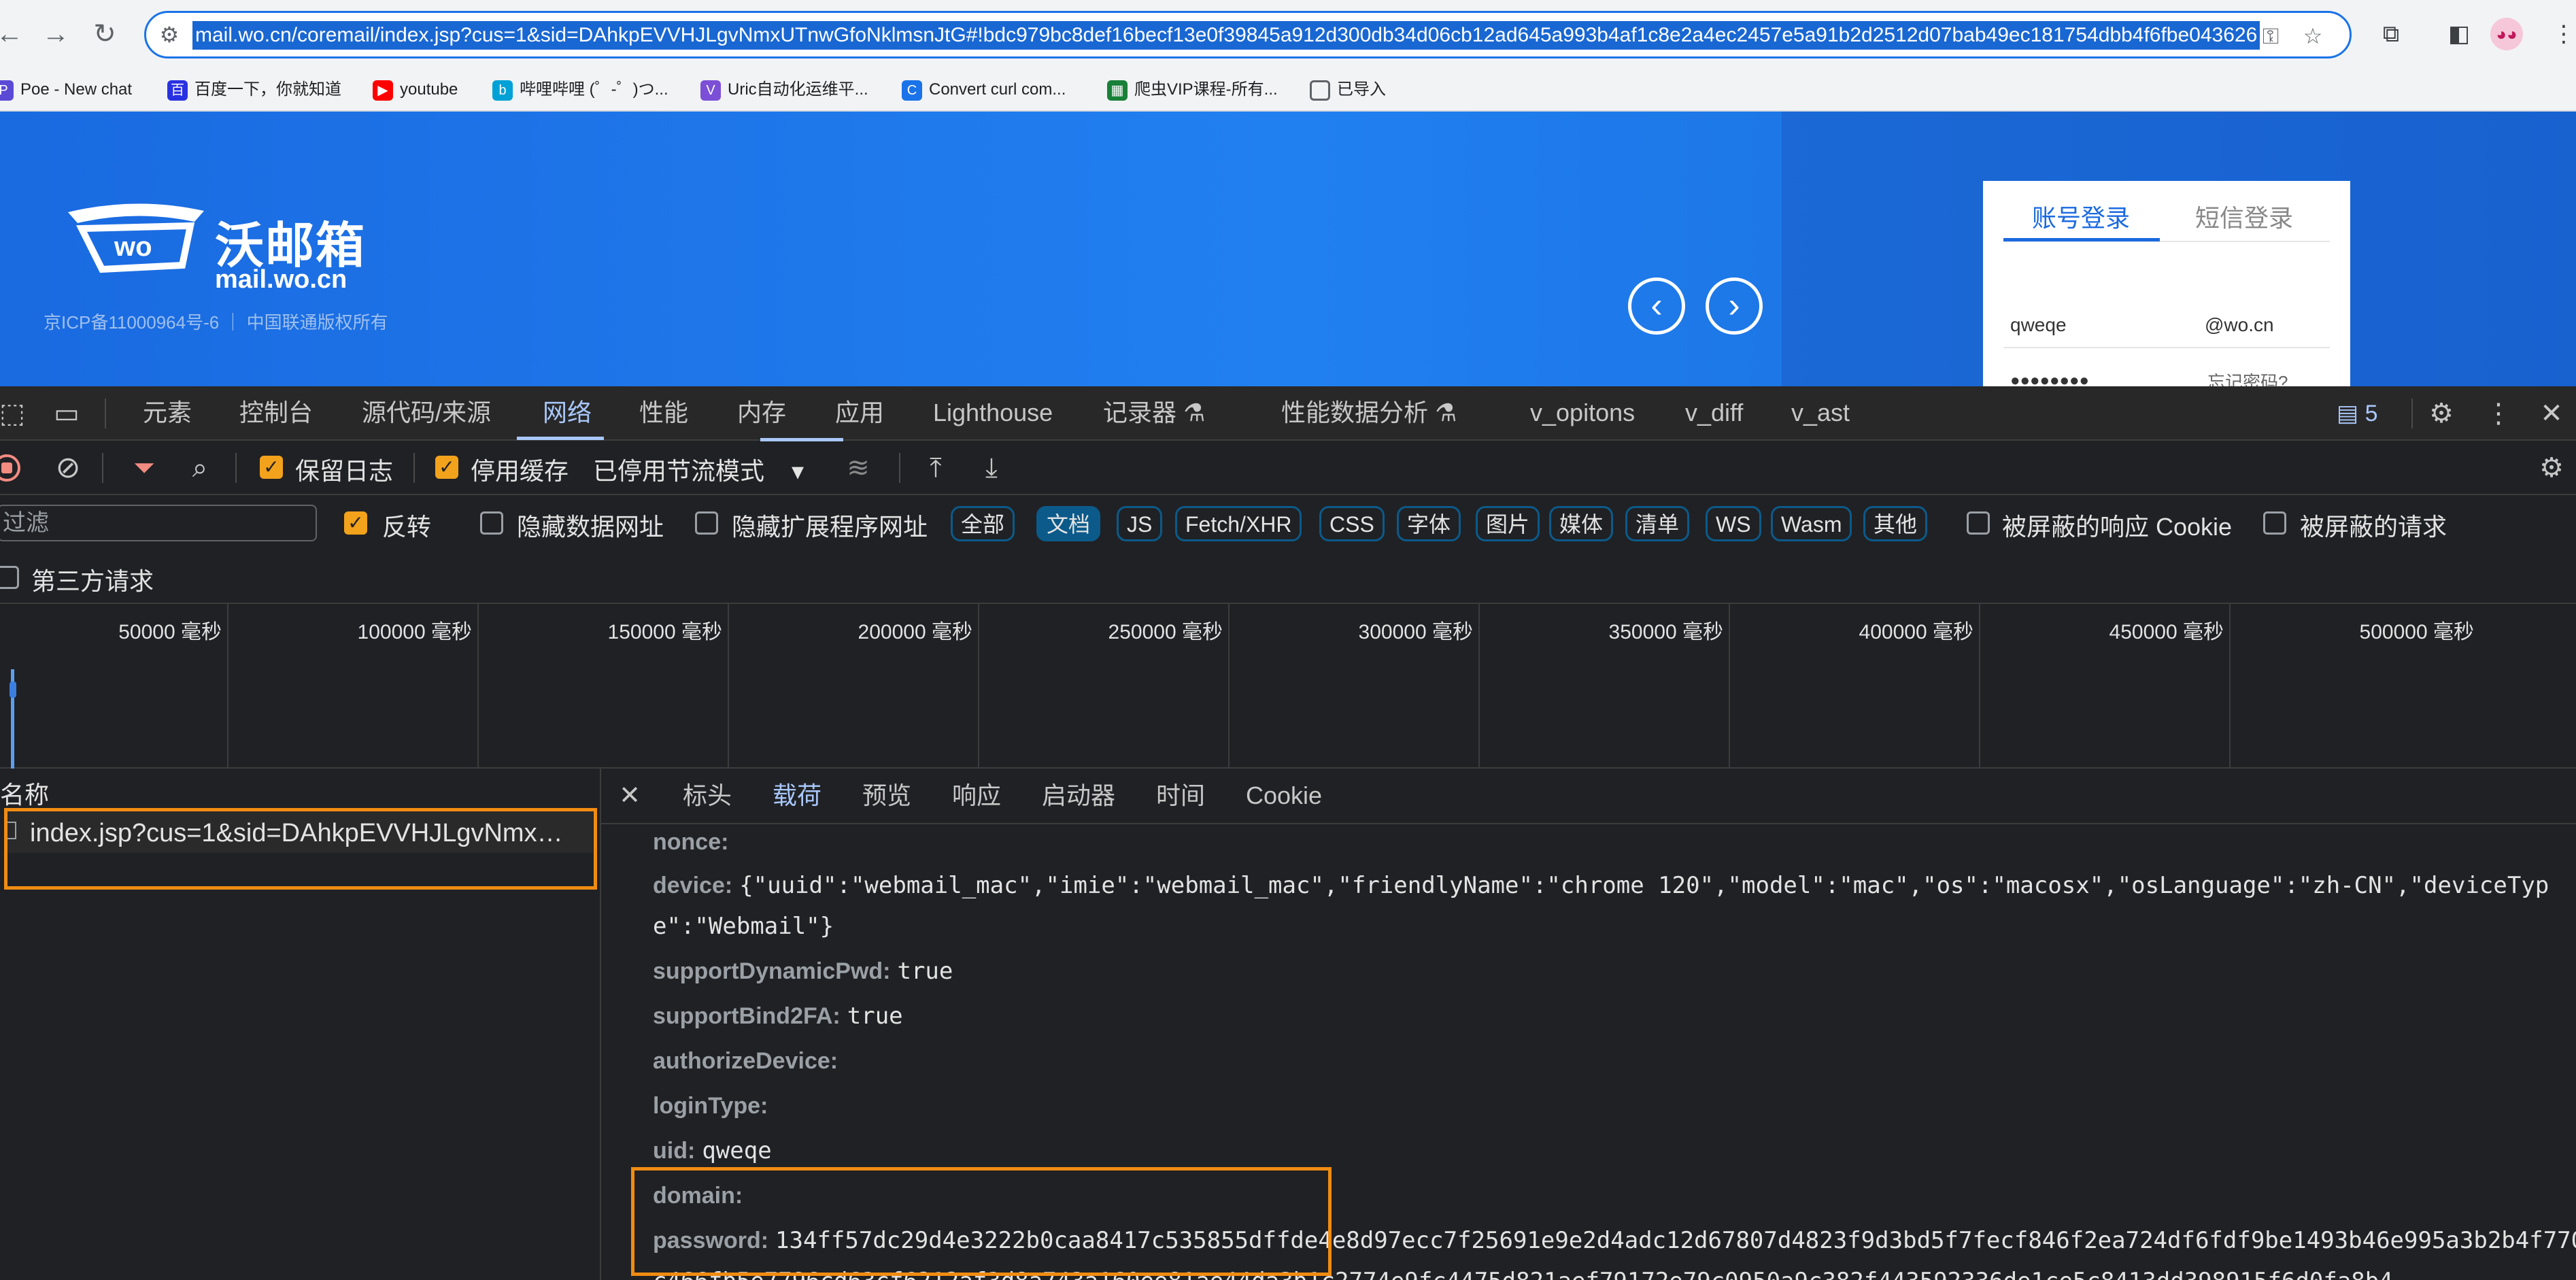  Describe the element at coordinates (254, 90) in the screenshot. I see `bookmark-baidu: 百百度一下，你就知道` at that location.